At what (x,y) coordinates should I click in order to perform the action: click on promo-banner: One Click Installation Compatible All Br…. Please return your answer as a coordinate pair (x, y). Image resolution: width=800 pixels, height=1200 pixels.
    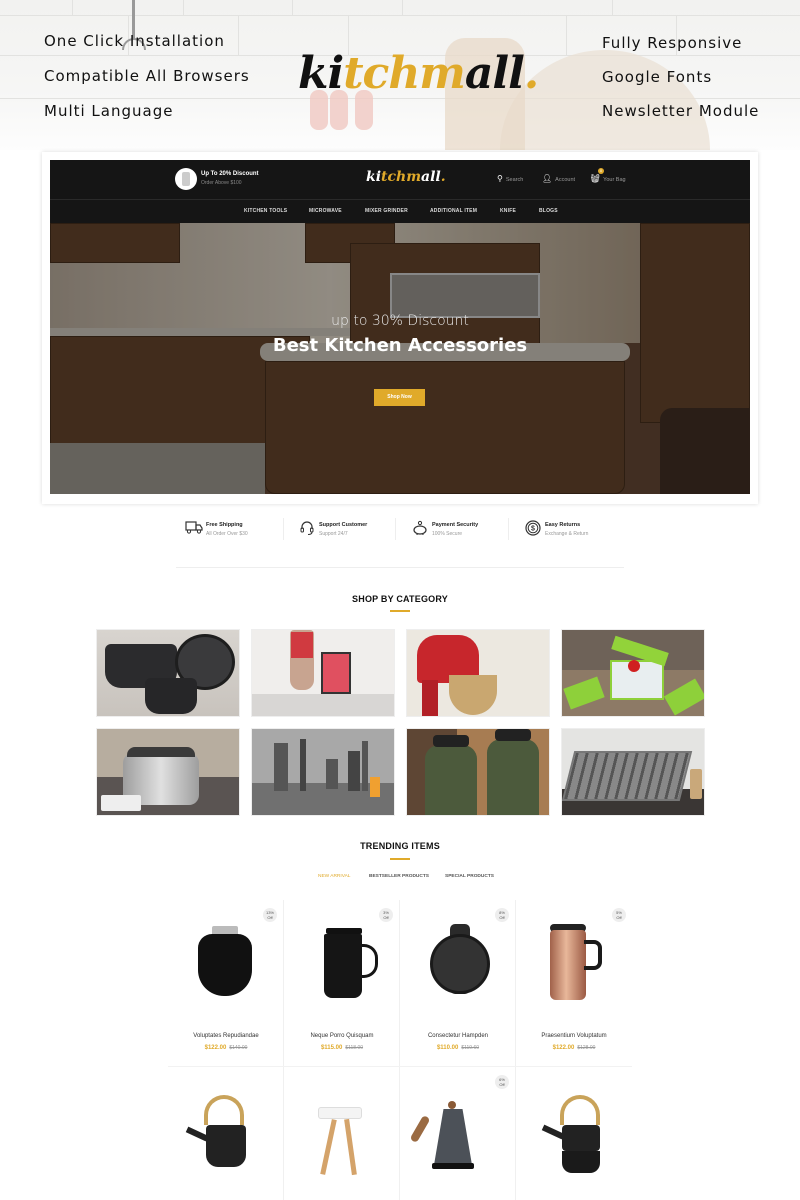
    Looking at the image, I should click on (400, 75).